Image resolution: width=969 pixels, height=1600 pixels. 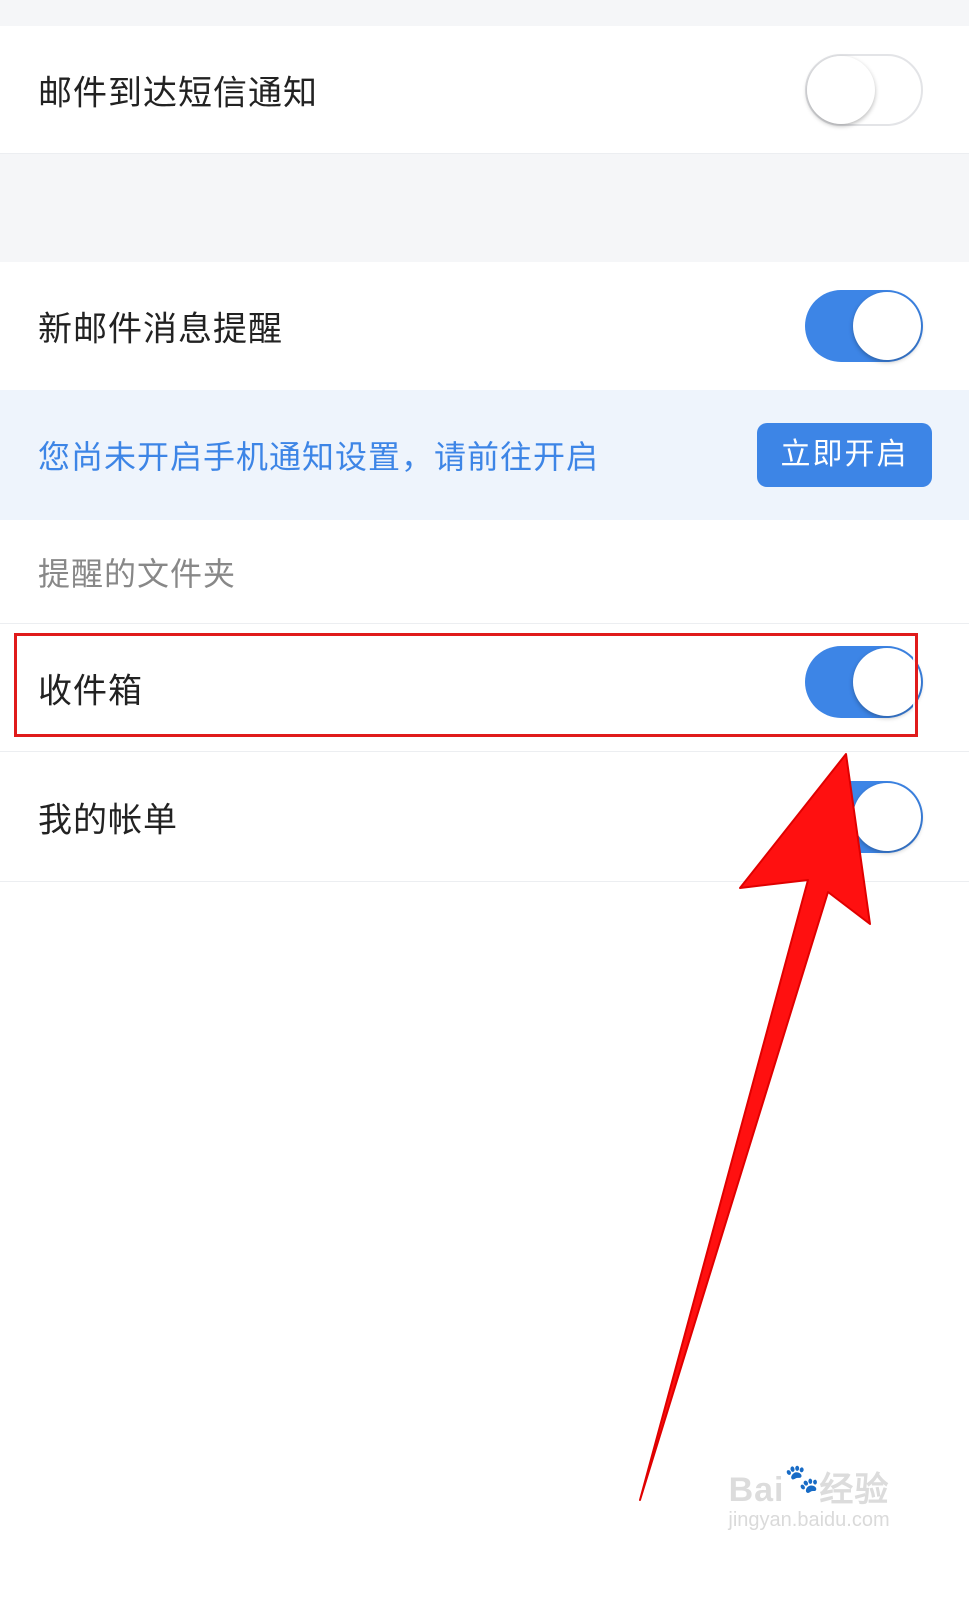 What do you see at coordinates (484, 688) in the screenshot?
I see `folder-row-inbox: 收件箱` at bounding box center [484, 688].